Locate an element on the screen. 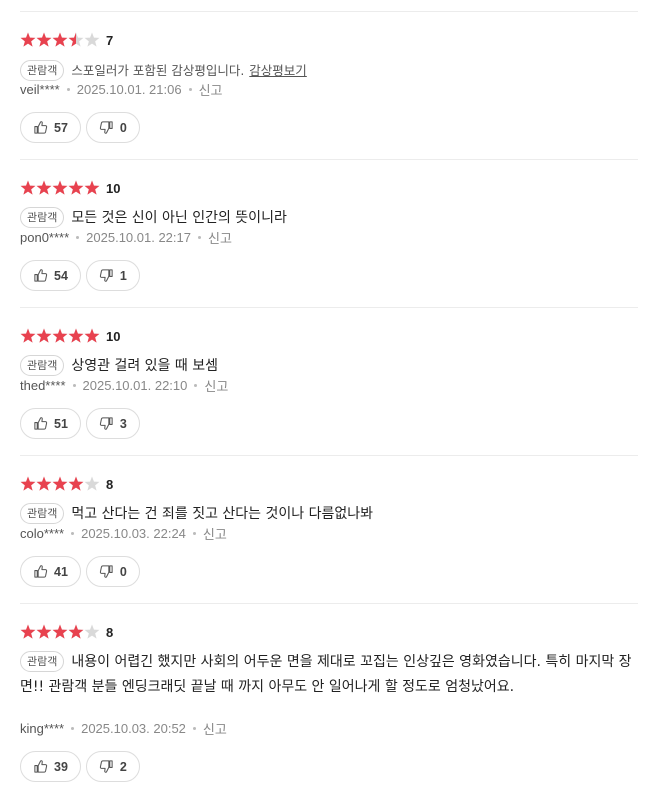 This screenshot has width=656, height=790. review-date: 2025.10.01. 21:06 is located at coordinates (129, 89).